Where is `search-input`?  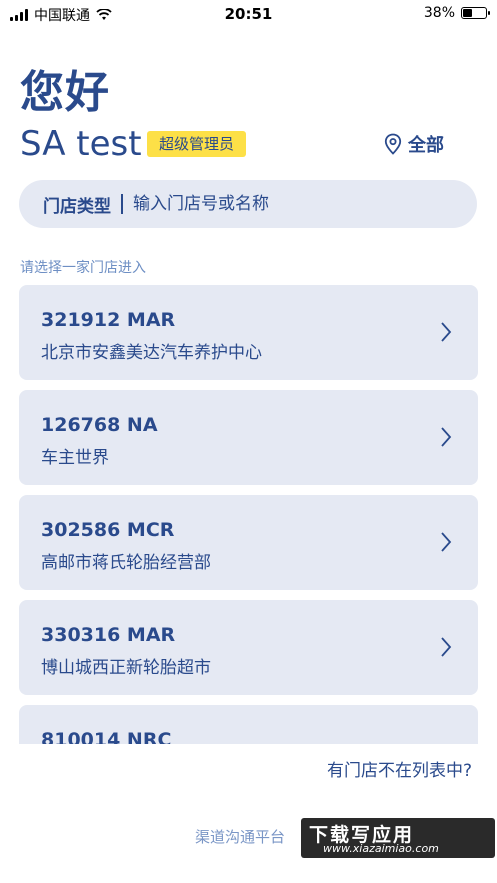
search-input is located at coordinates (283, 204).